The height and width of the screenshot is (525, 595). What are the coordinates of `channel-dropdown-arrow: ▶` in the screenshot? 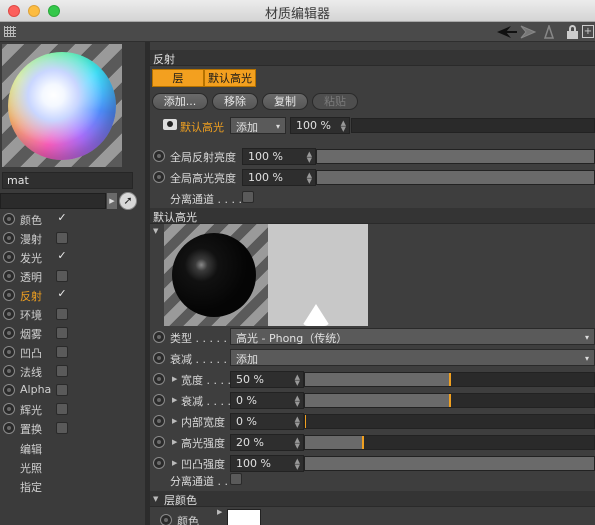 It's located at (112, 201).